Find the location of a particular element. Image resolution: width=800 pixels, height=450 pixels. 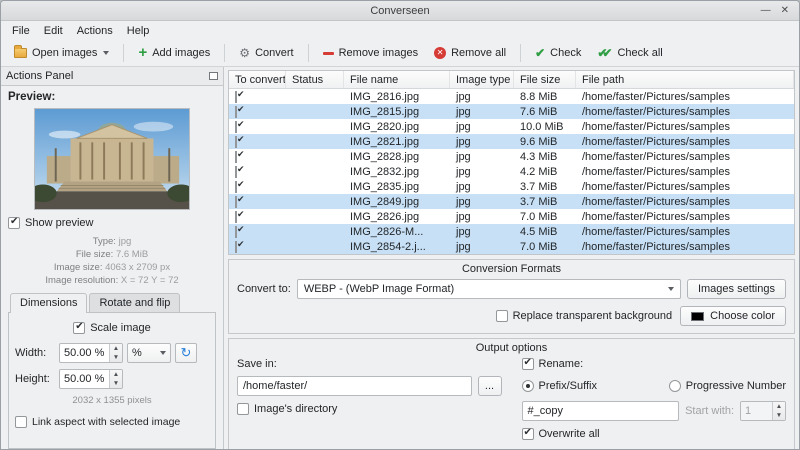

col-image-type: Image type is located at coordinates (482, 79).